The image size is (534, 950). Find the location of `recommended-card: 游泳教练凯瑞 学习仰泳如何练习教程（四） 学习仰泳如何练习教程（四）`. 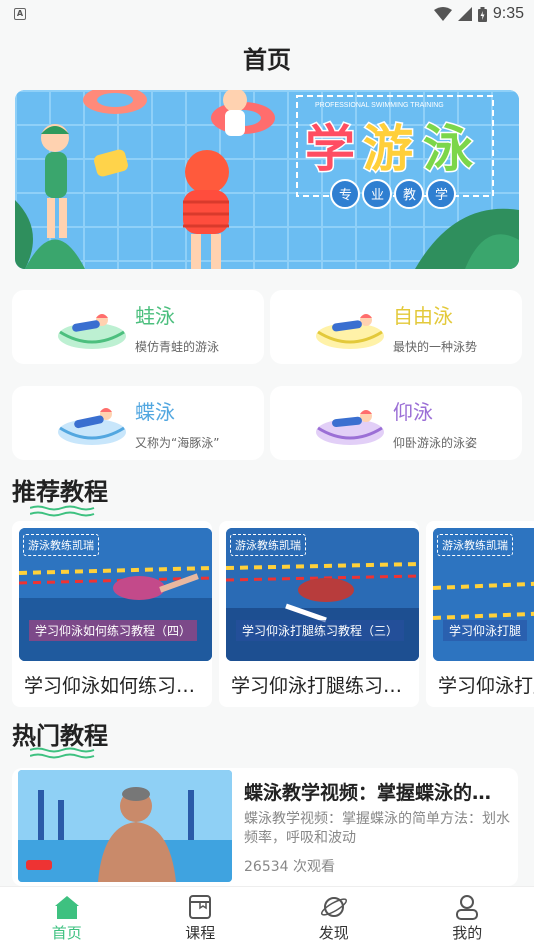

recommended-card: 游泳教练凯瑞 学习仰泳如何练习教程（四） 学习仰泳如何练习教程（四） is located at coordinates (112, 614).